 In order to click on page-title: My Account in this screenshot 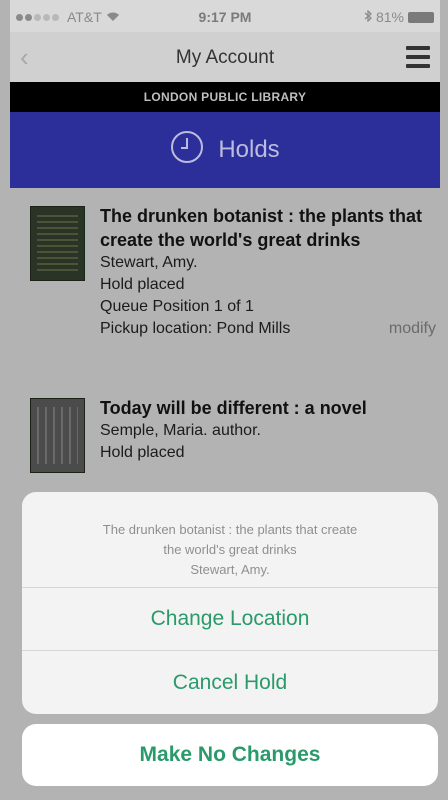, I will do `click(225, 57)`.